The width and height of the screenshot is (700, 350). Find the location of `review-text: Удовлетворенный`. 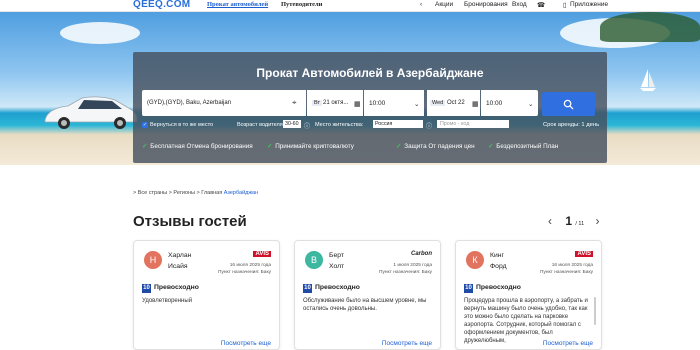

review-text: Удовлетворенный is located at coordinates (167, 301).